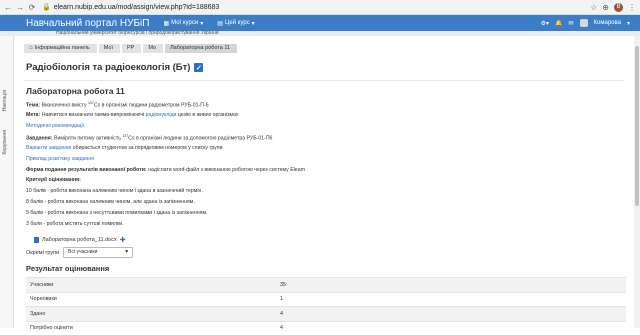 The width and height of the screenshot is (640, 335). I want to click on plus-icon: ✚, so click(123, 240).